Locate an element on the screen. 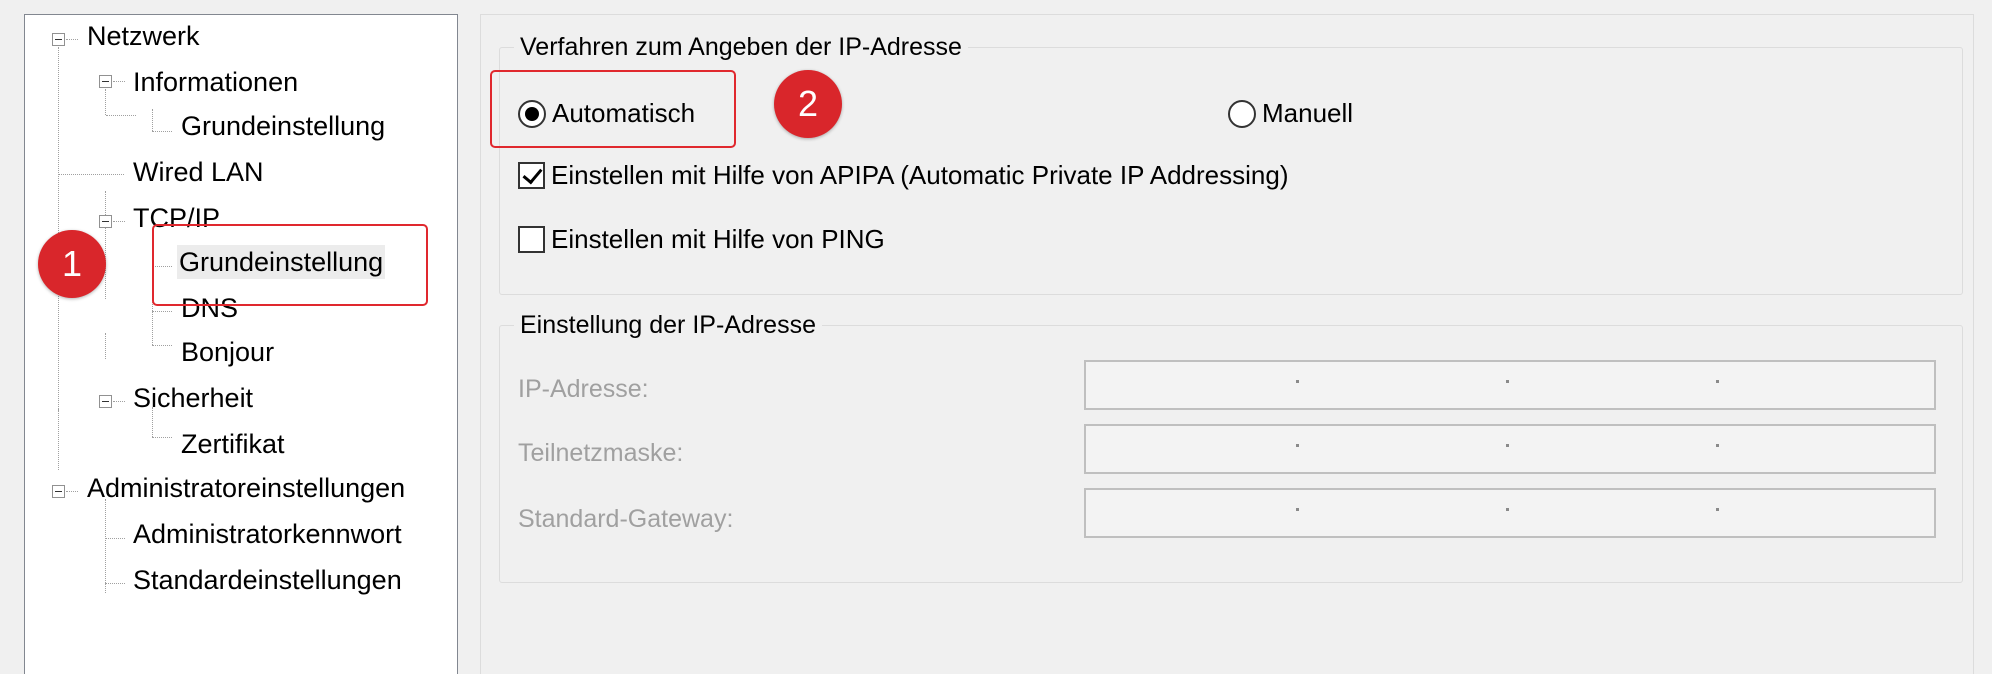 The image size is (1992, 674). tree-item-wired-lan: Wired LAN is located at coordinates (198, 172).